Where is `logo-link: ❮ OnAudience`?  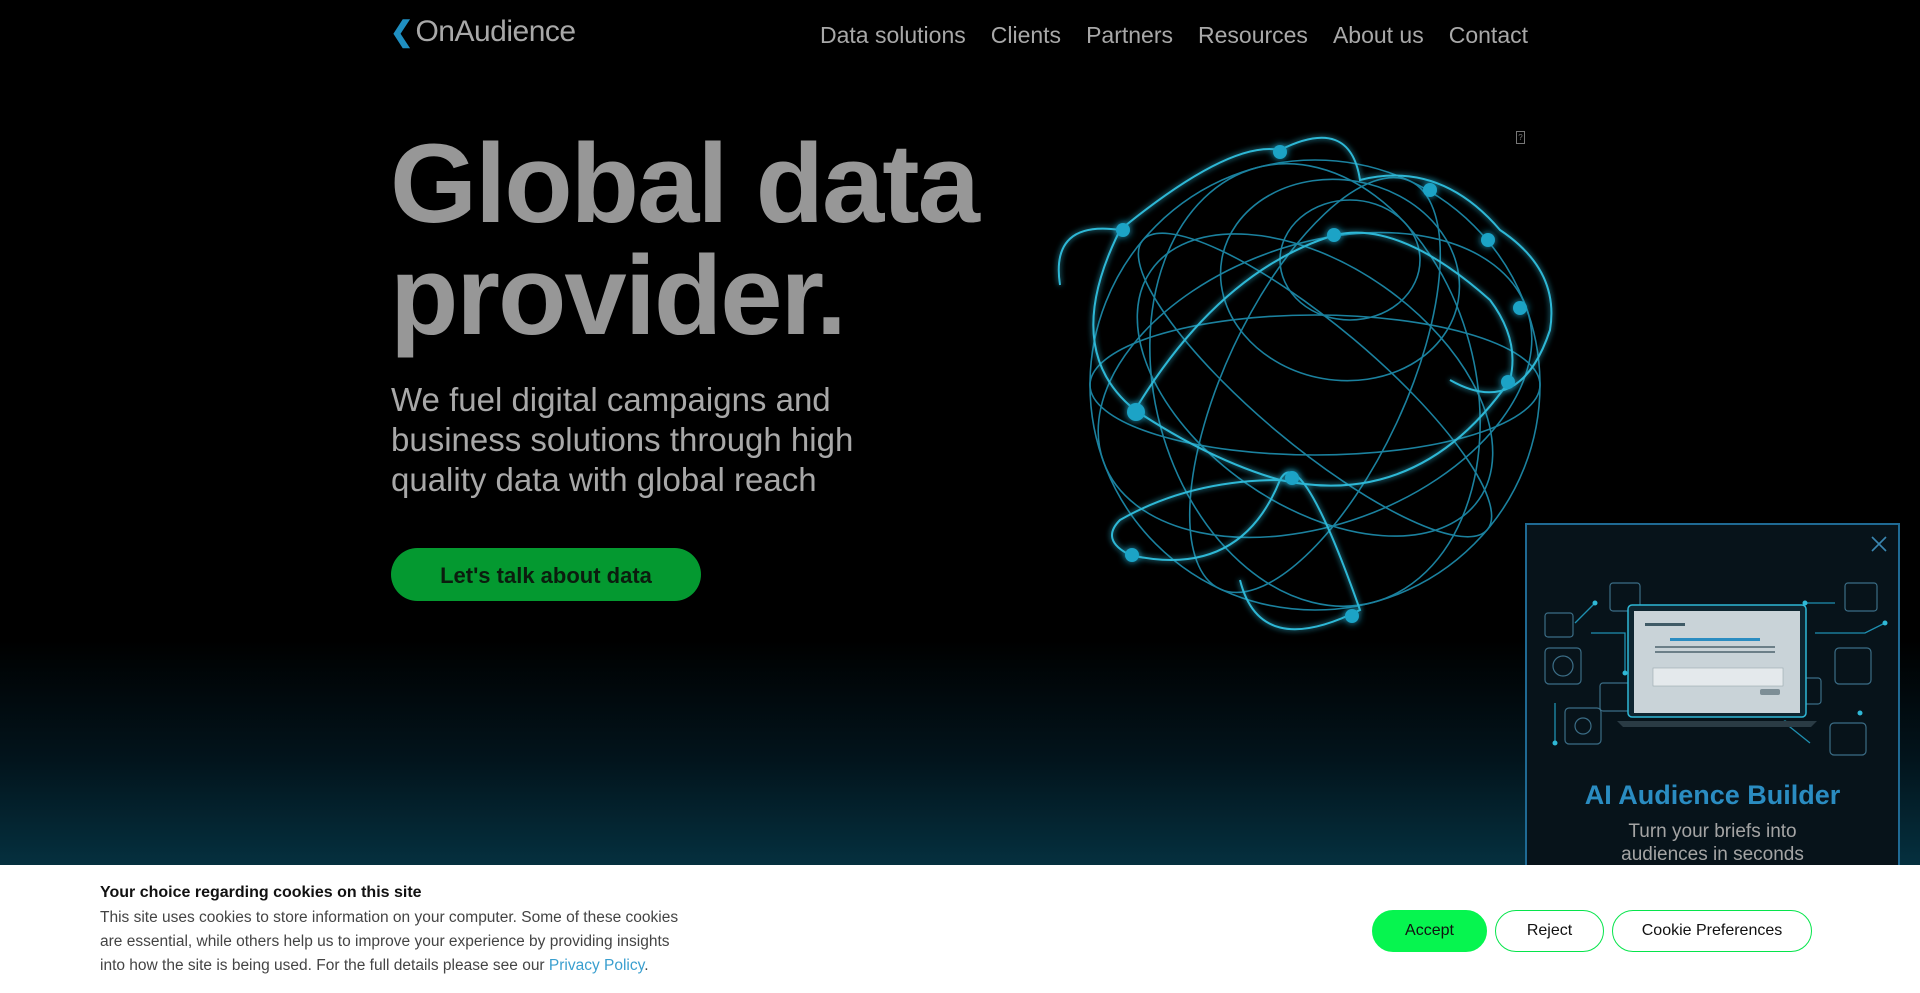 logo-link: ❮ OnAudience is located at coordinates (483, 32).